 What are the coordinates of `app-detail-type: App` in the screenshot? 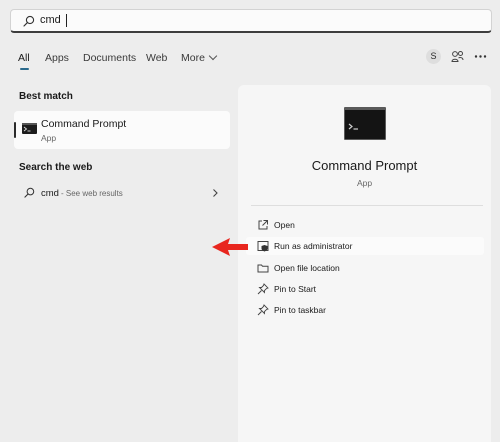 It's located at (364, 183).